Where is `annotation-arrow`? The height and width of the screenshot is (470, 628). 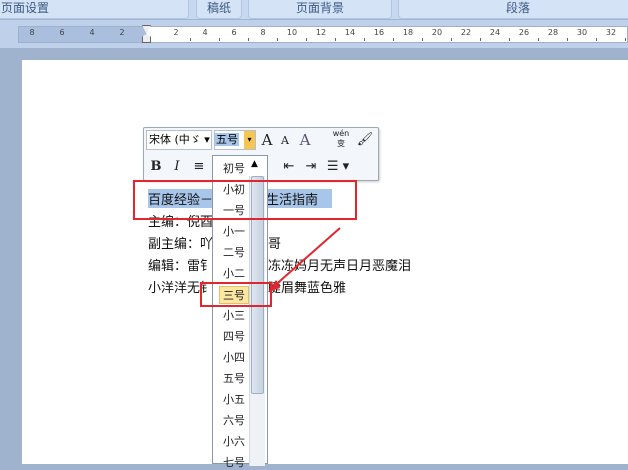 annotation-arrow is located at coordinates (304, 259).